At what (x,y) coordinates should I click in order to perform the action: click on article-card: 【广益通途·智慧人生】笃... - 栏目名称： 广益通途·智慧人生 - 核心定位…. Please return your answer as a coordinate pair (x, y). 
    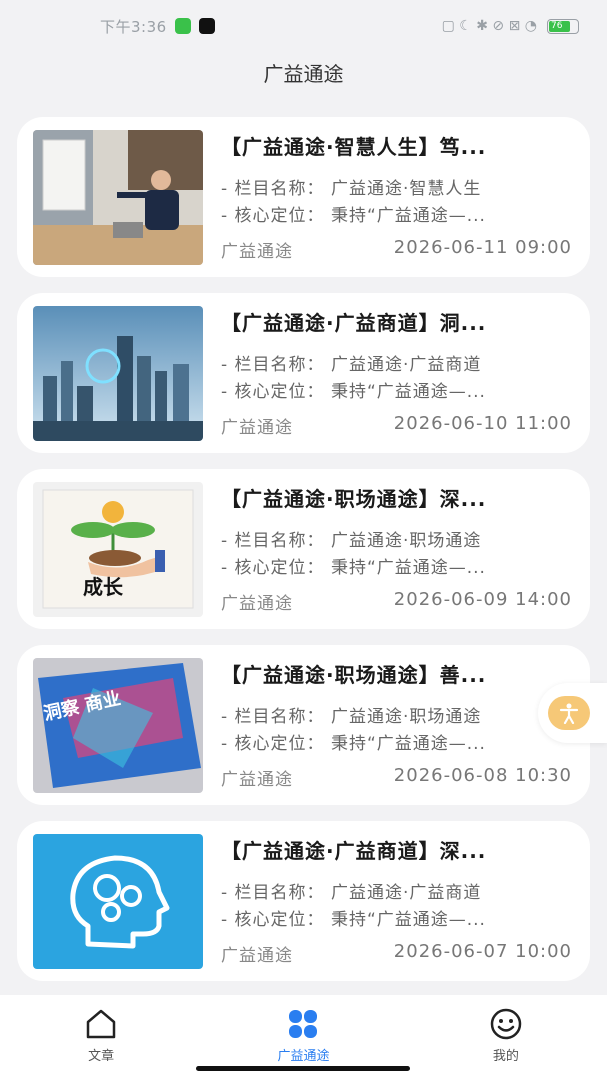
    Looking at the image, I should click on (303, 197).